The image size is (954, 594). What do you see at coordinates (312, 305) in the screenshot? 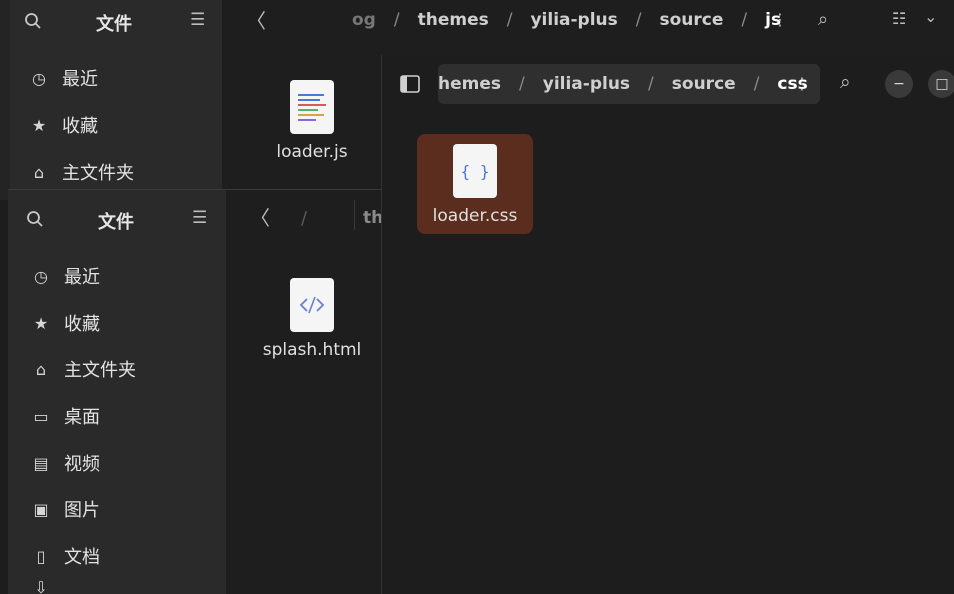
I see `code-file-icon` at bounding box center [312, 305].